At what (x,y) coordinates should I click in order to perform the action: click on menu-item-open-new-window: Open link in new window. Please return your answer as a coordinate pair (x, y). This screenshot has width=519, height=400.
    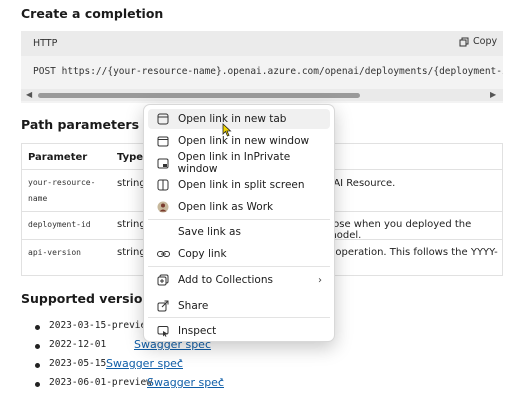
    Looking at the image, I should click on (239, 141).